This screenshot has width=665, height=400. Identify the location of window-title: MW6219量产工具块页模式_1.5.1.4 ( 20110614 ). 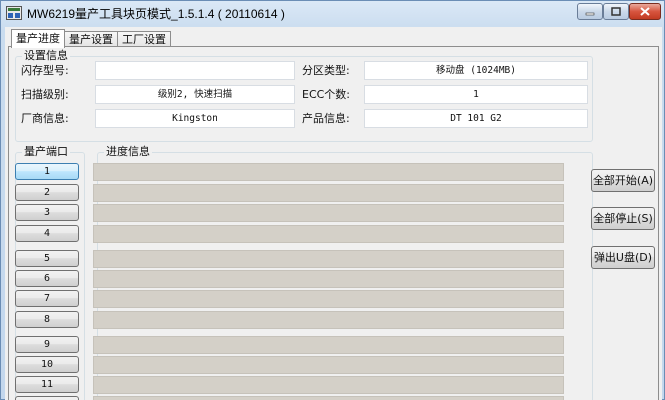
(156, 14).